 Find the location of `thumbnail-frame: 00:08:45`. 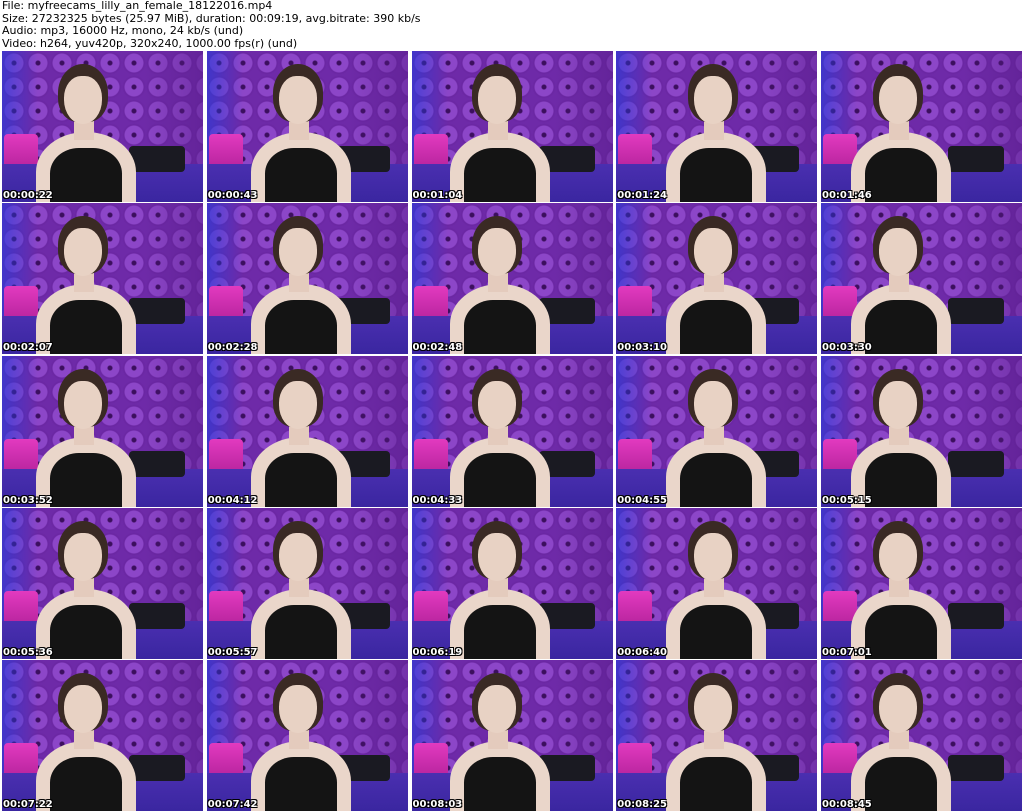

thumbnail-frame: 00:08:45 is located at coordinates (921, 735).